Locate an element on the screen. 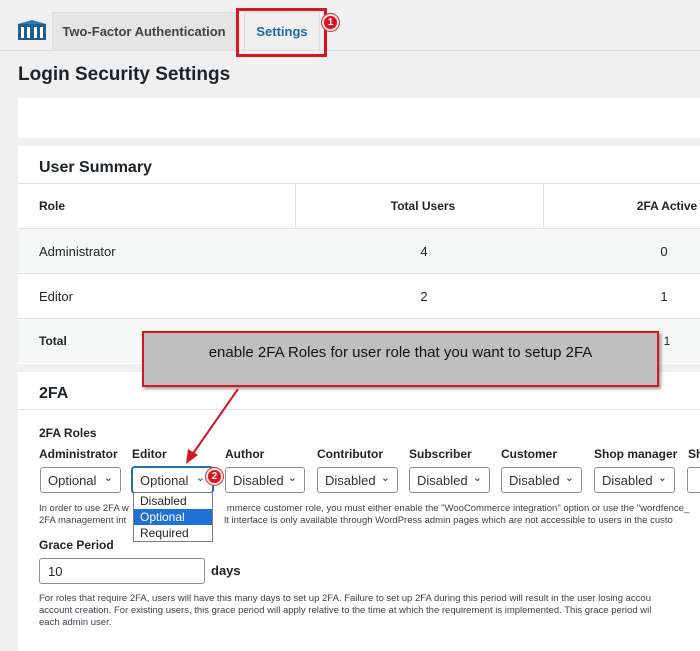 The image size is (700, 651). role-select-shop-manager: Disabled ⌄ is located at coordinates (634, 480).